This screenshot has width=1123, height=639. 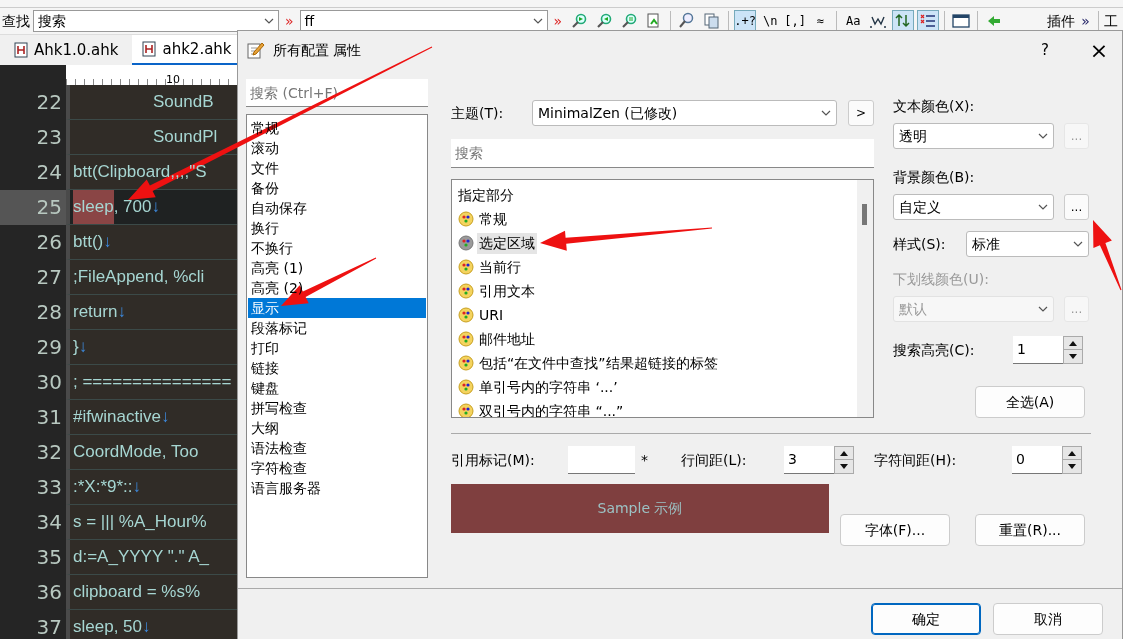 What do you see at coordinates (934, 350) in the screenshot?
I see `field-label: 搜索高亮(C):` at bounding box center [934, 350].